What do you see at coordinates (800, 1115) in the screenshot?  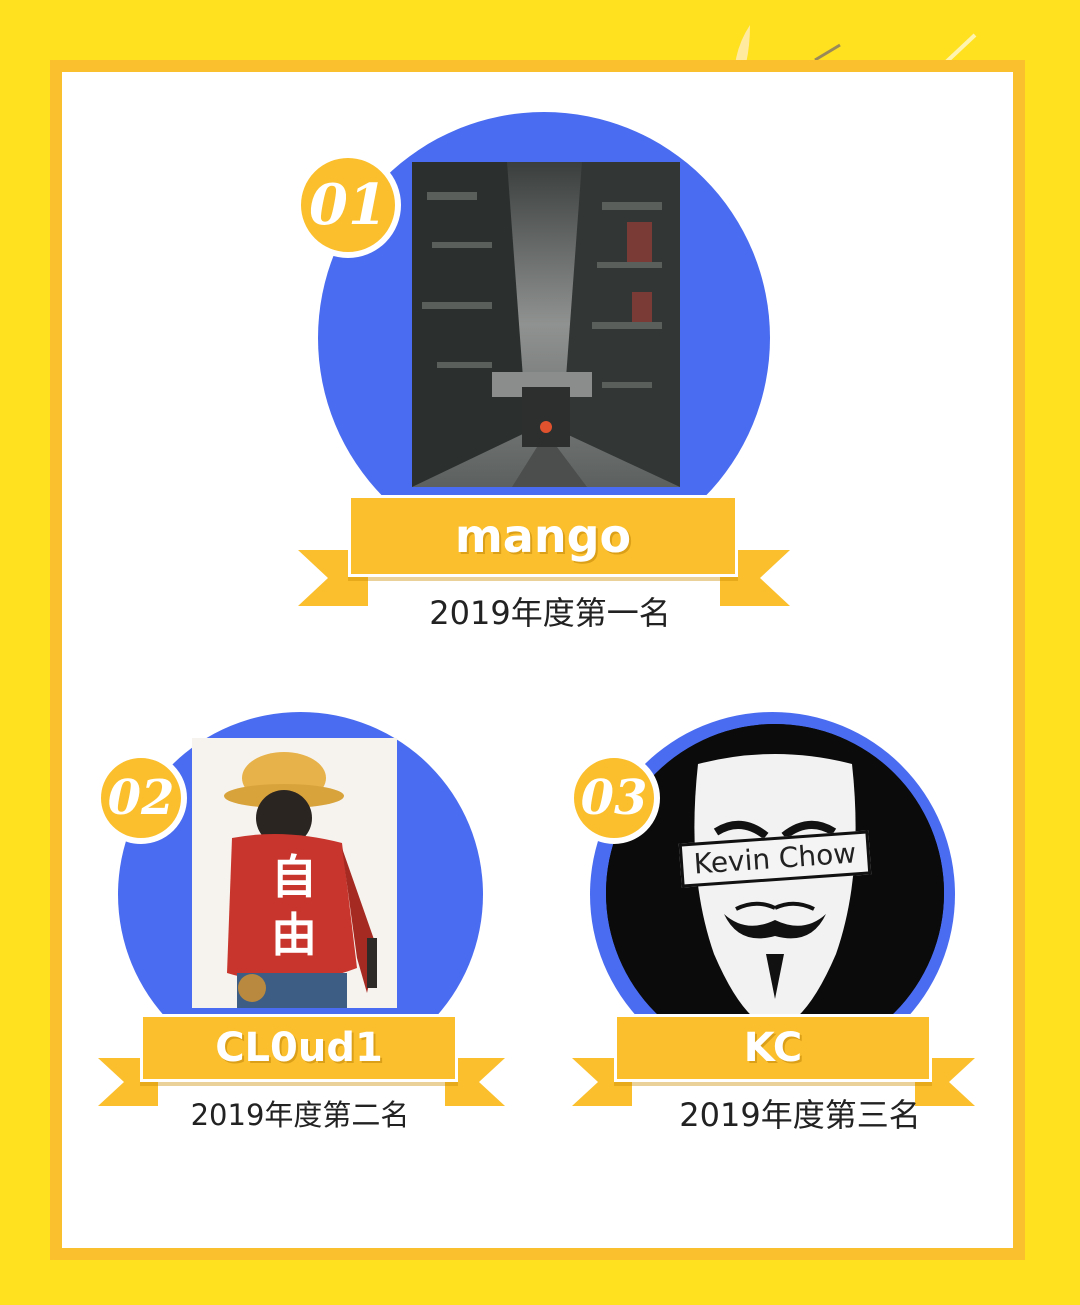 I see `rank-label: 2019年度第三名` at bounding box center [800, 1115].